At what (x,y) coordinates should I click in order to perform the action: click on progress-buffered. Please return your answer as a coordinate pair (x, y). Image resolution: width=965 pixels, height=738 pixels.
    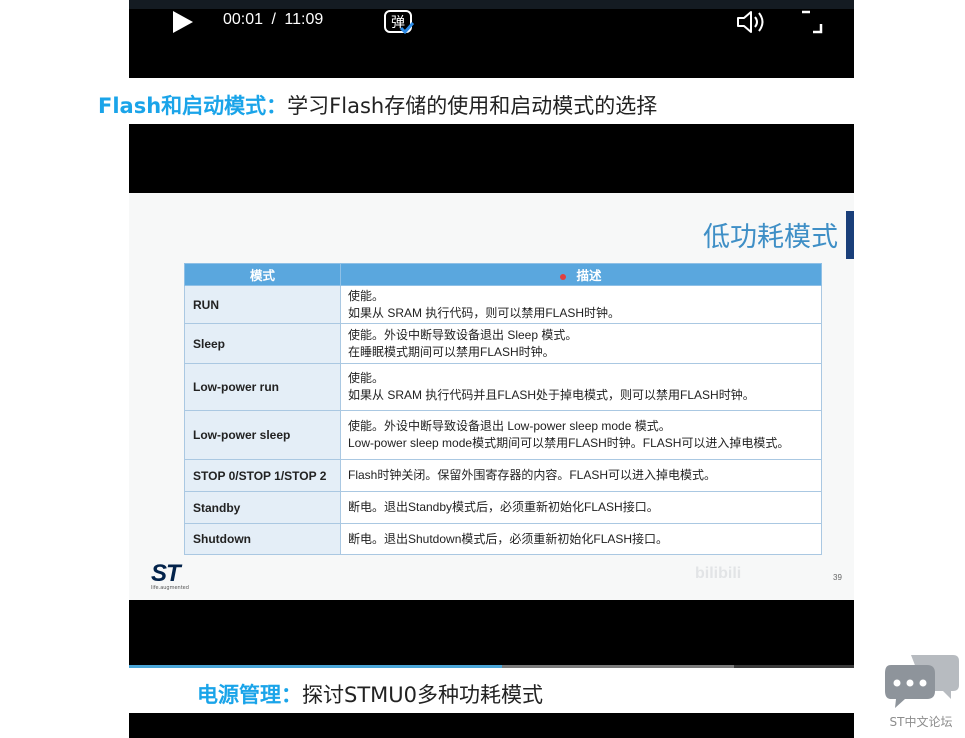
    Looking at the image, I should click on (618, 666).